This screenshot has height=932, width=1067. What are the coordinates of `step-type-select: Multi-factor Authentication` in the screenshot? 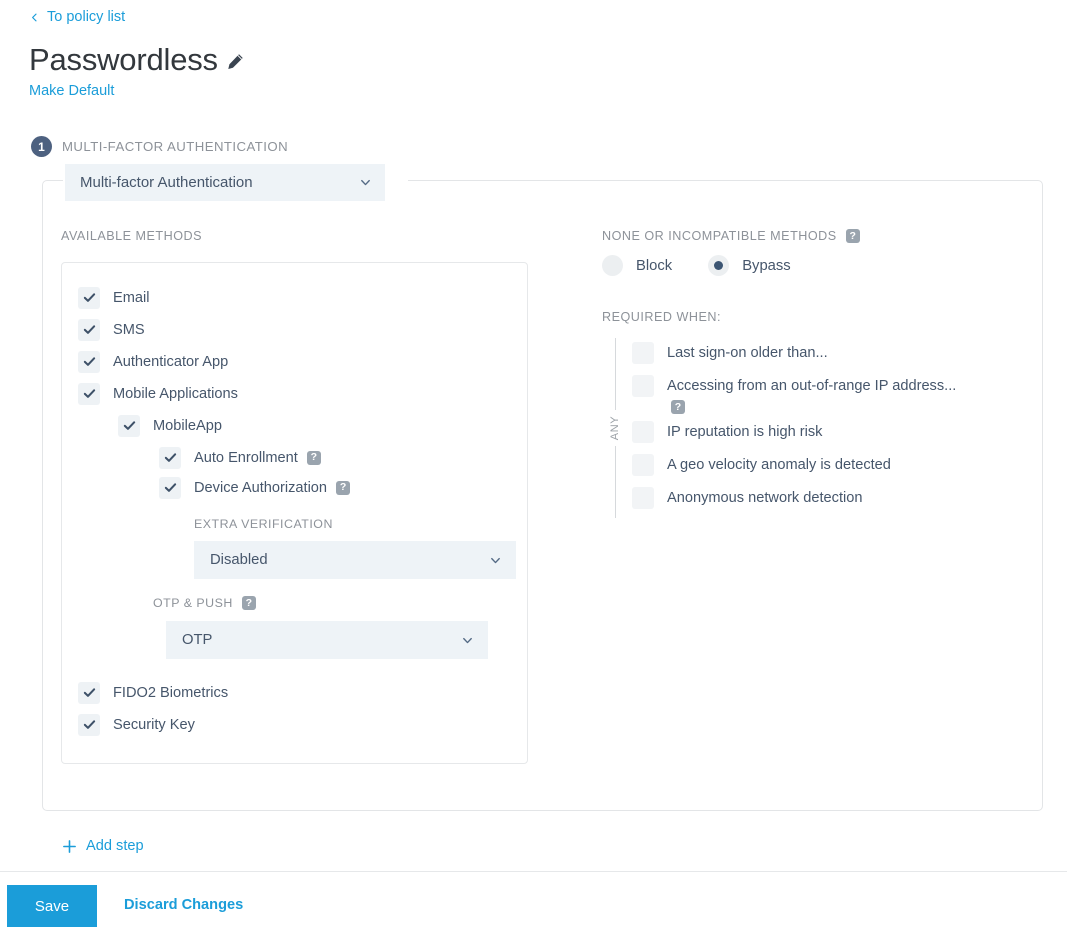 It's located at (225, 182).